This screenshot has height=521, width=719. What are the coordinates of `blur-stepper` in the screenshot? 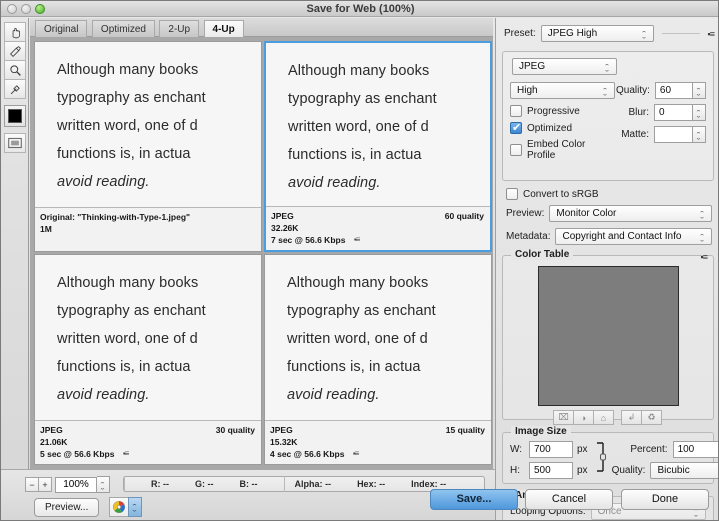 It's located at (699, 112).